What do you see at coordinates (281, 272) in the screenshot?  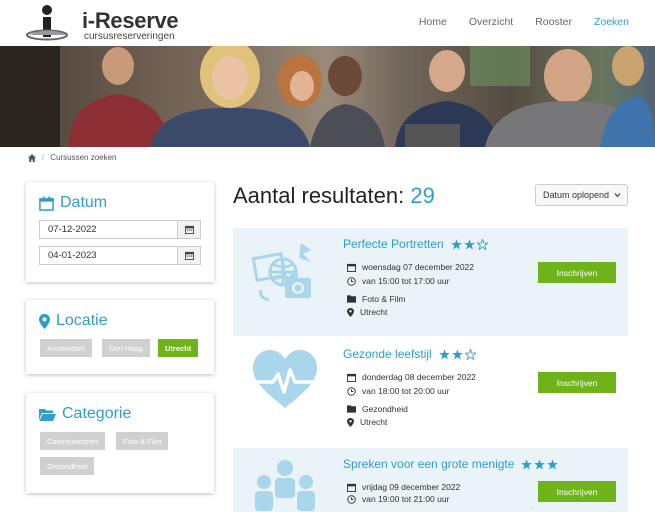 I see `photo-camera-icon` at bounding box center [281, 272].